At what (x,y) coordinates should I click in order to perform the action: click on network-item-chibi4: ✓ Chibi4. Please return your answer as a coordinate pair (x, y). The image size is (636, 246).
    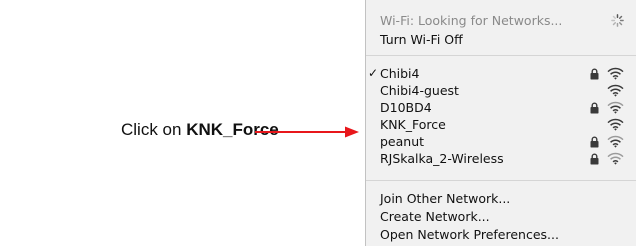
    Looking at the image, I should click on (496, 73).